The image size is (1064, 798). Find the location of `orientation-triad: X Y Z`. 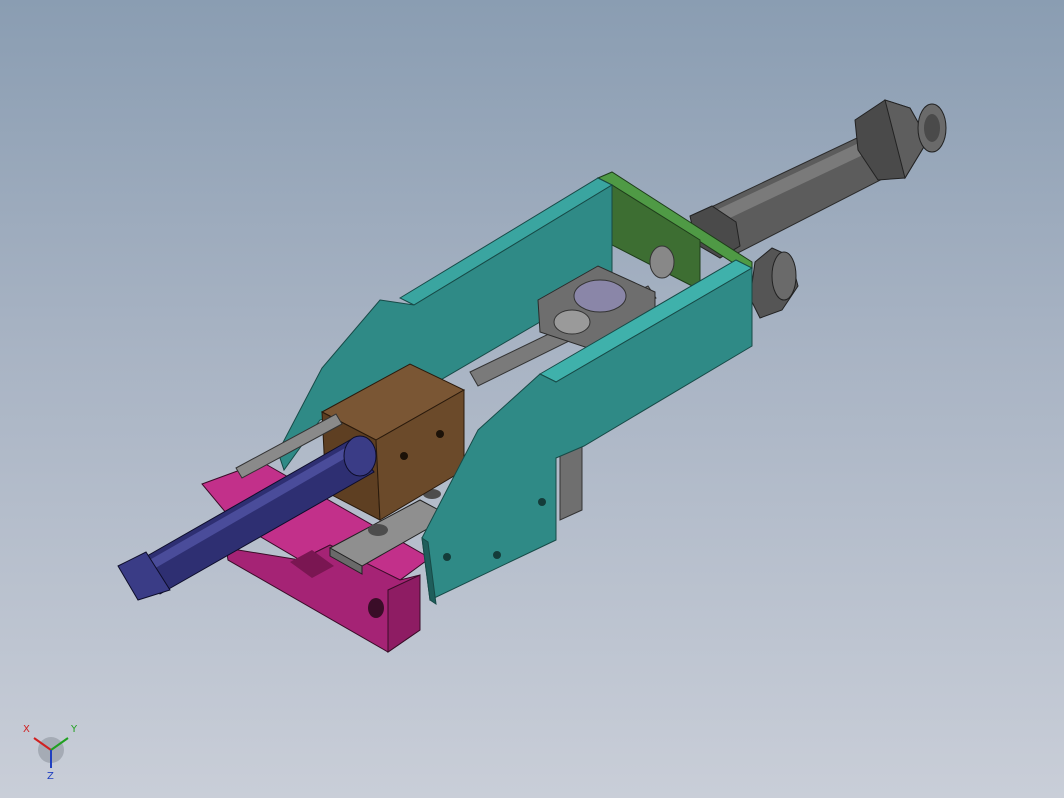

orientation-triad: X Y Z is located at coordinates (51, 749).